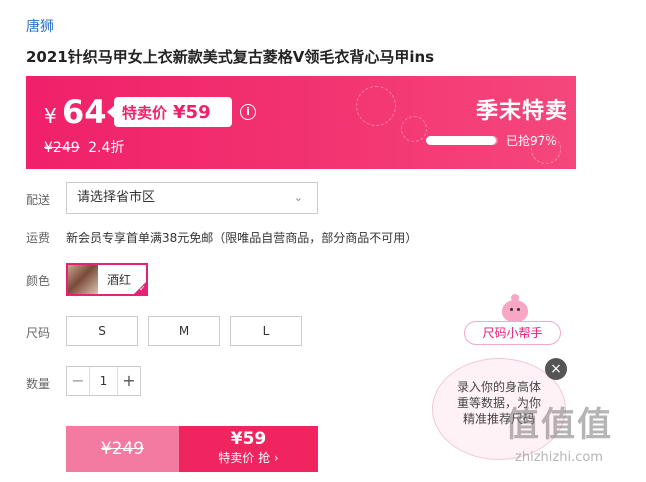  I want to click on quantity-stepper: − 1 +, so click(103, 381).